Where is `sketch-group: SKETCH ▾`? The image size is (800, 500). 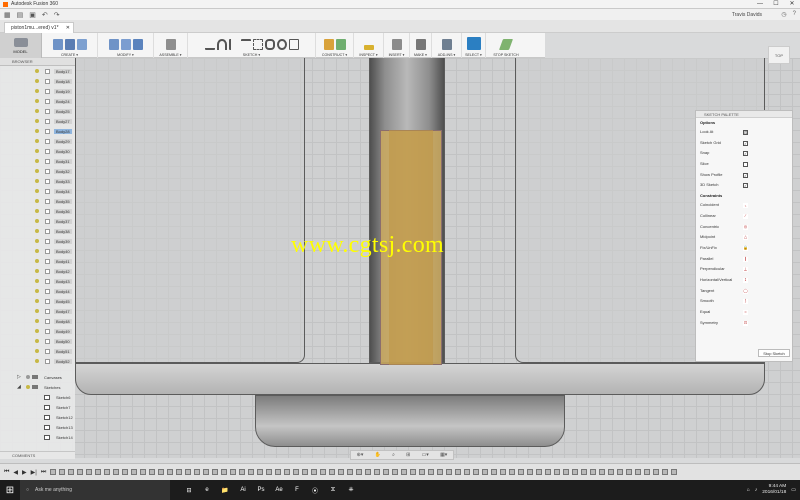 sketch-group: SKETCH ▾ is located at coordinates (252, 45).